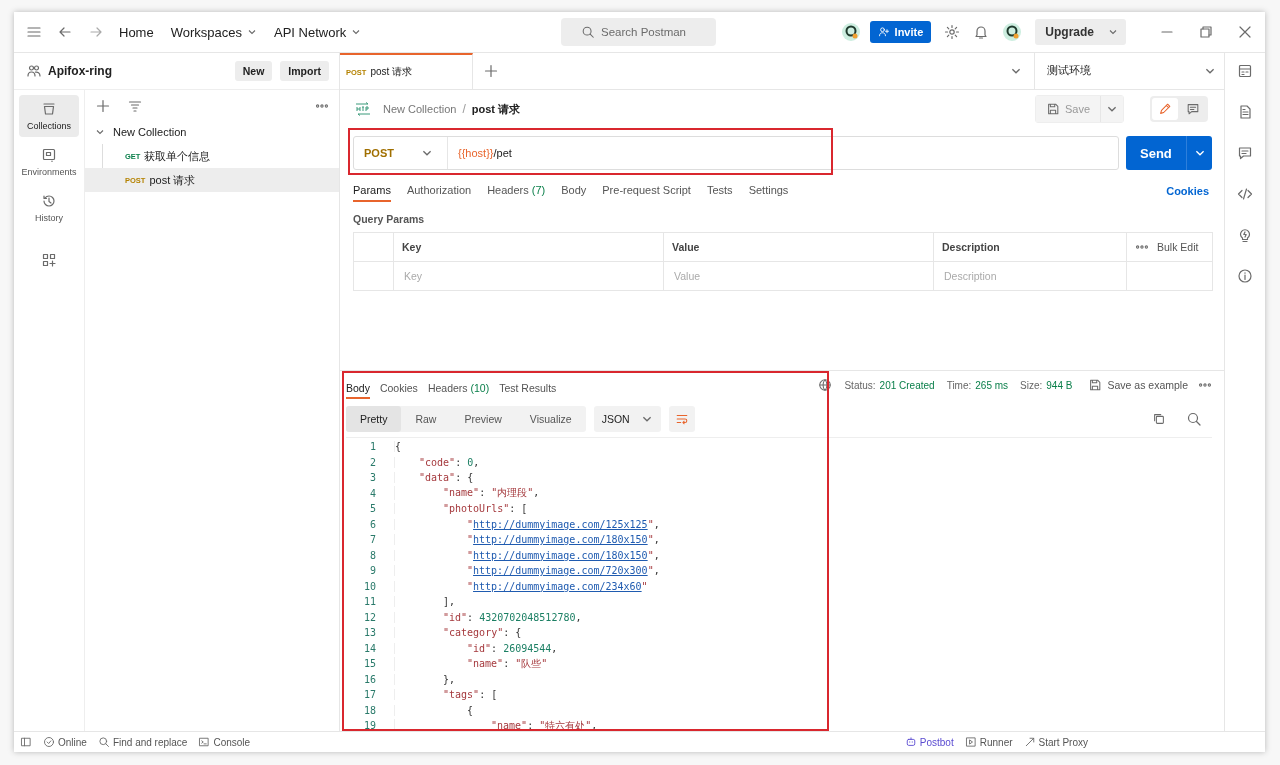 This screenshot has width=1280, height=765. Describe the element at coordinates (49, 155) in the screenshot. I see `screen-icon` at that location.